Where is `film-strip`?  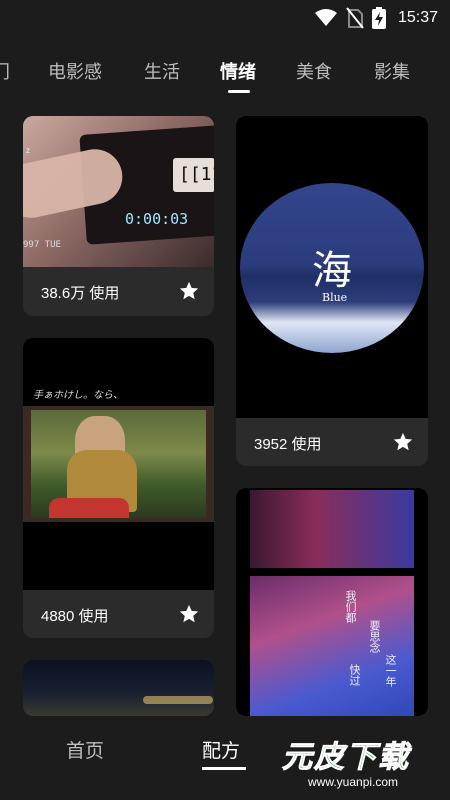 film-strip is located at coordinates (118, 464).